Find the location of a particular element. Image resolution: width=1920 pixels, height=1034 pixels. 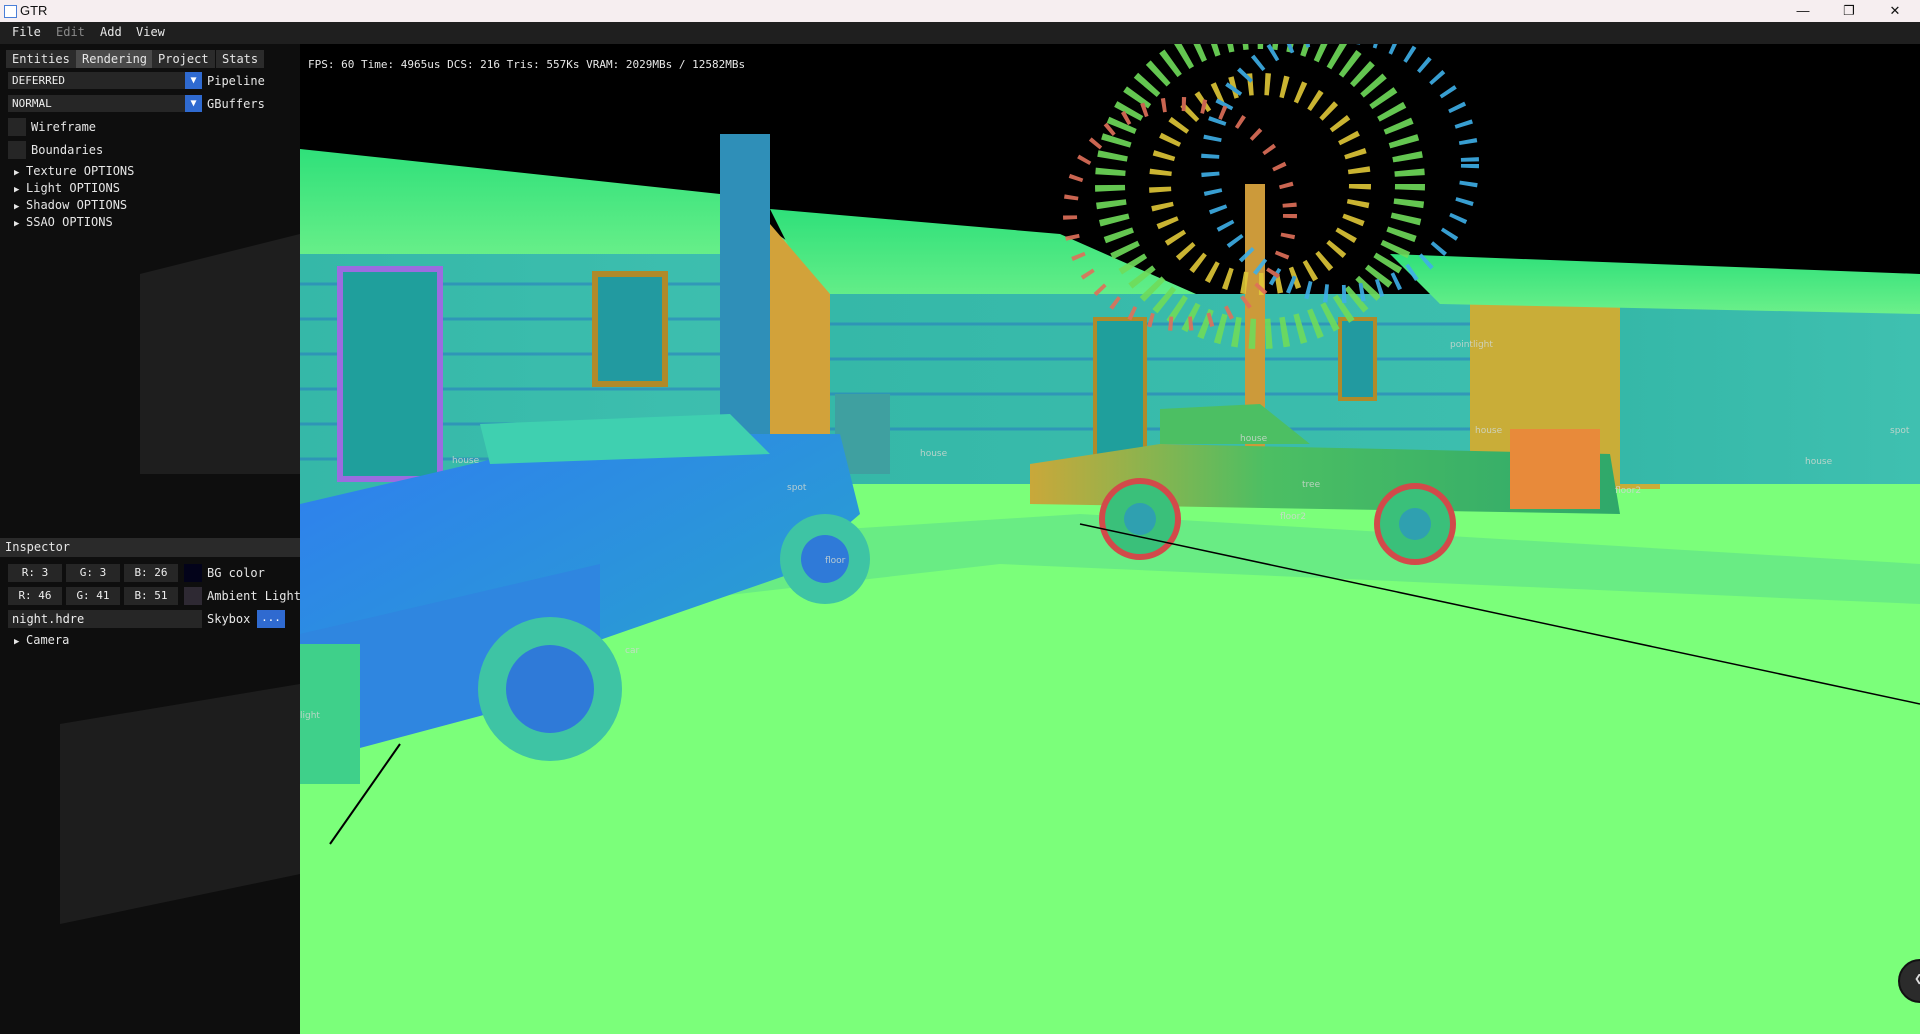

window-title: GTR is located at coordinates (34, 10).